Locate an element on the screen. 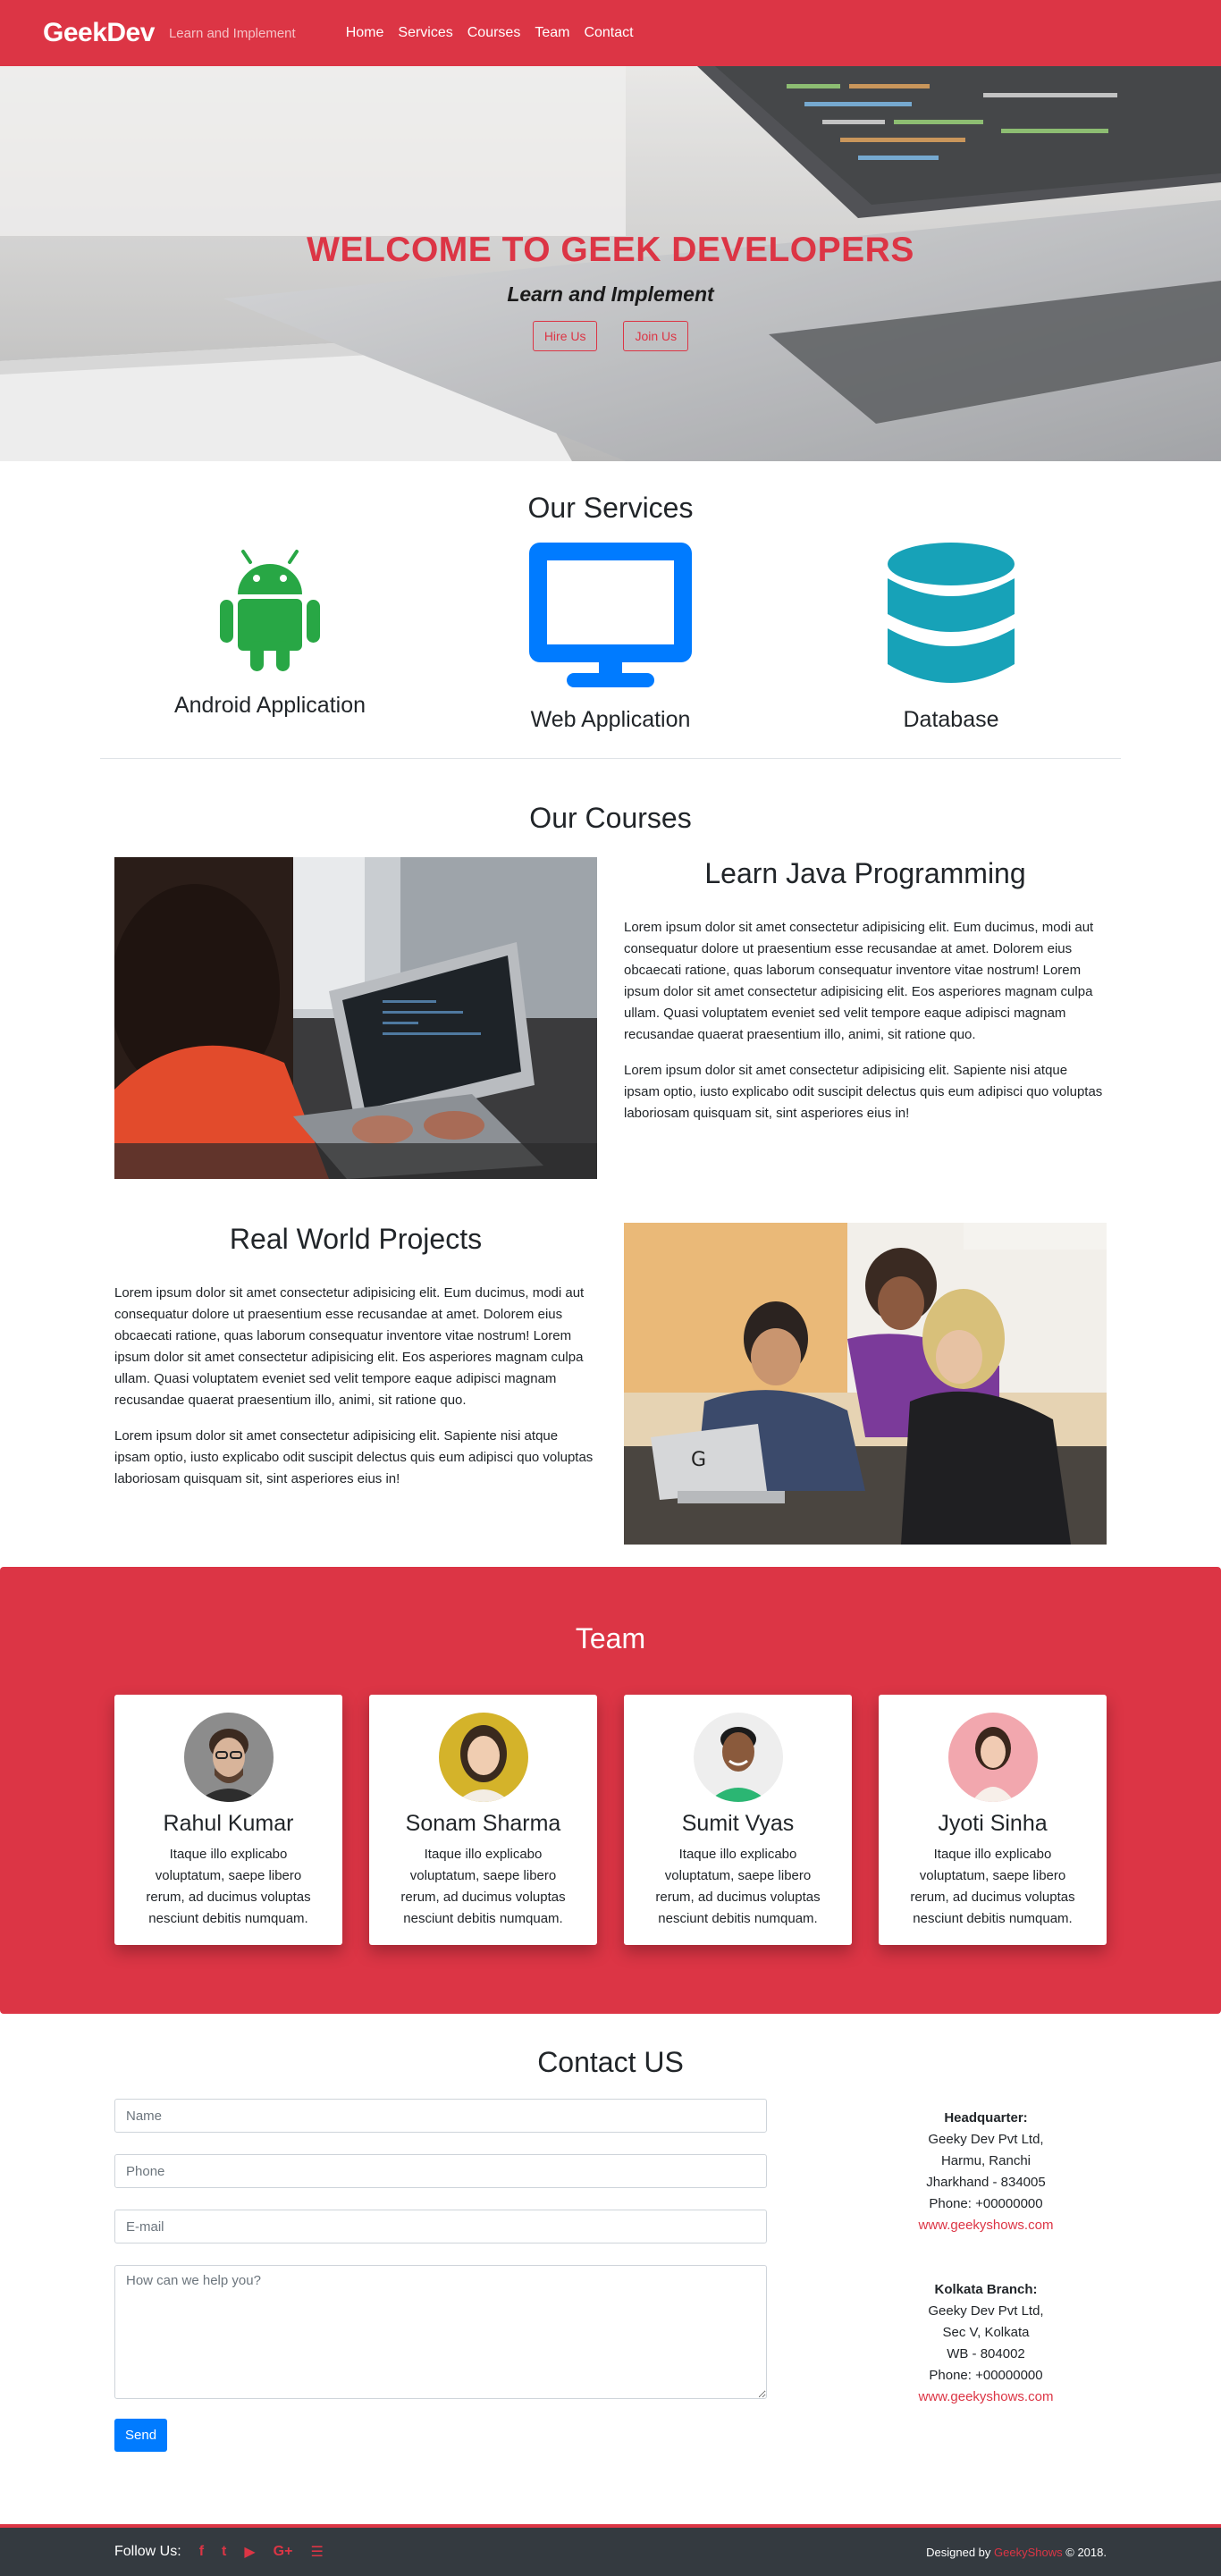  rss-icon: ☰ is located at coordinates (316, 2552).